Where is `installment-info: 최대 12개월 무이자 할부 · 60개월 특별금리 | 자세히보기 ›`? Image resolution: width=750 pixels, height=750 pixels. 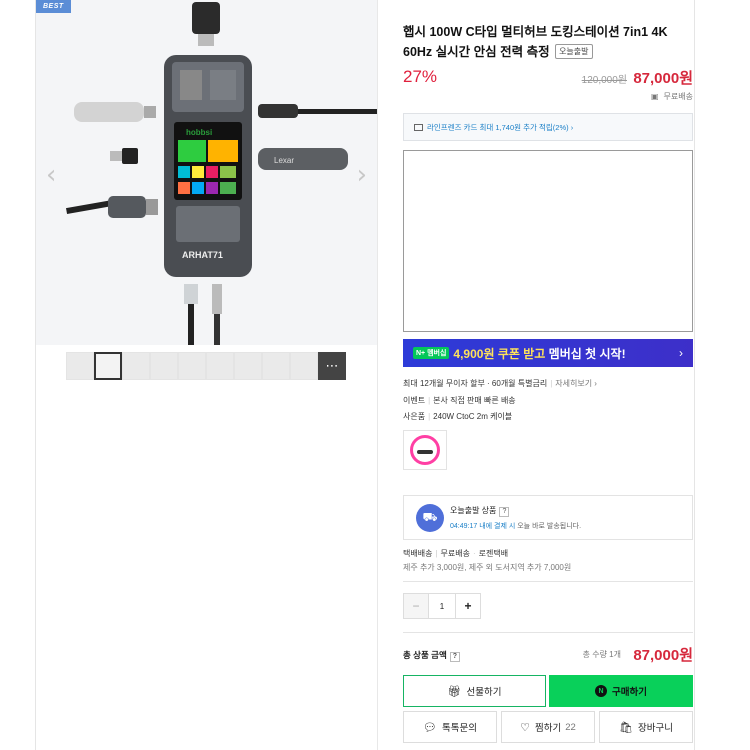 installment-info: 최대 12개월 무이자 할부 · 60개월 특별금리 | 자세히보기 › is located at coordinates (500, 383).